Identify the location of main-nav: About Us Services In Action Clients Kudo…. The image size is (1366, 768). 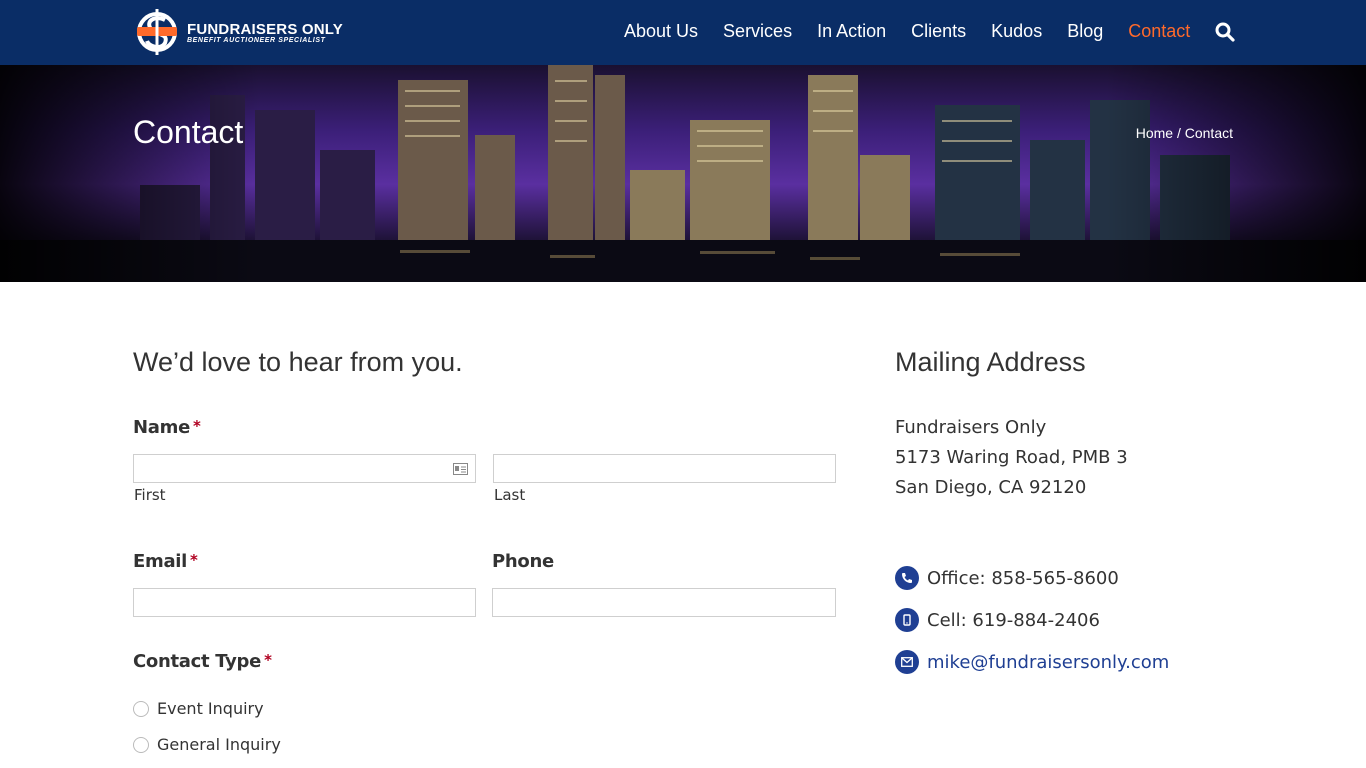
(919, 31).